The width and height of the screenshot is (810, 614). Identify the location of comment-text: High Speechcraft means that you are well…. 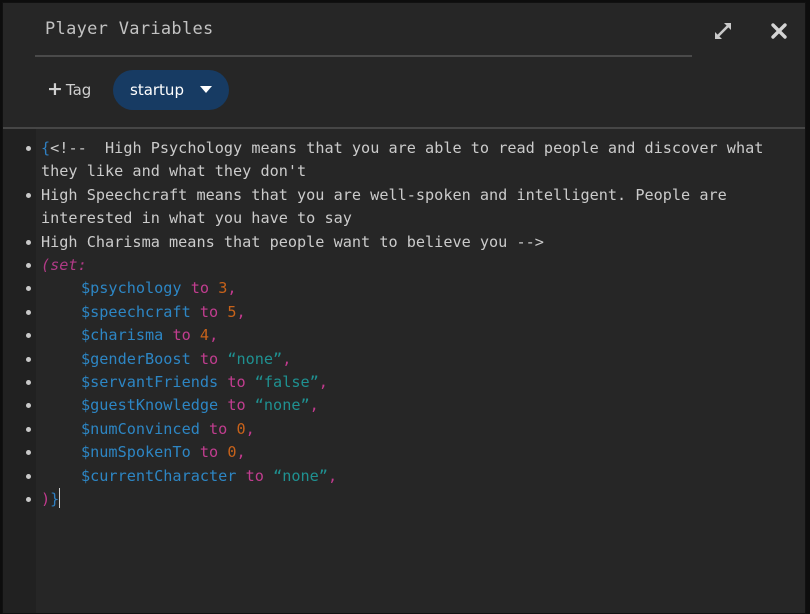
(388, 206).